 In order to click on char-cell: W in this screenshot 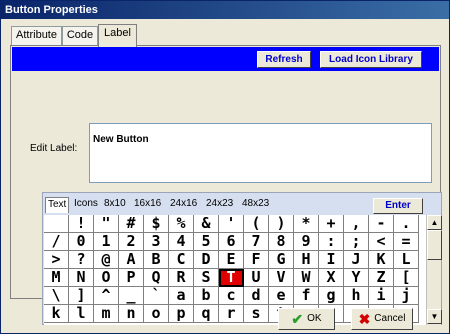, I will do `click(306, 278)`.